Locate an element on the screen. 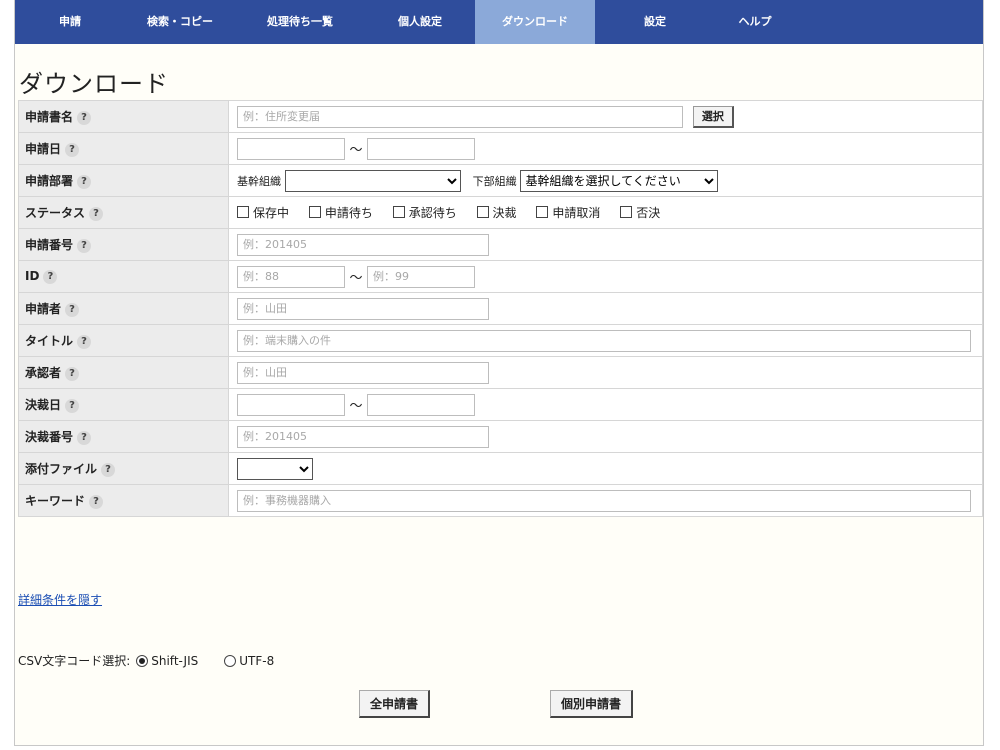 This screenshot has height=750, width=1000. row-title: タイトル? is located at coordinates (500, 340).